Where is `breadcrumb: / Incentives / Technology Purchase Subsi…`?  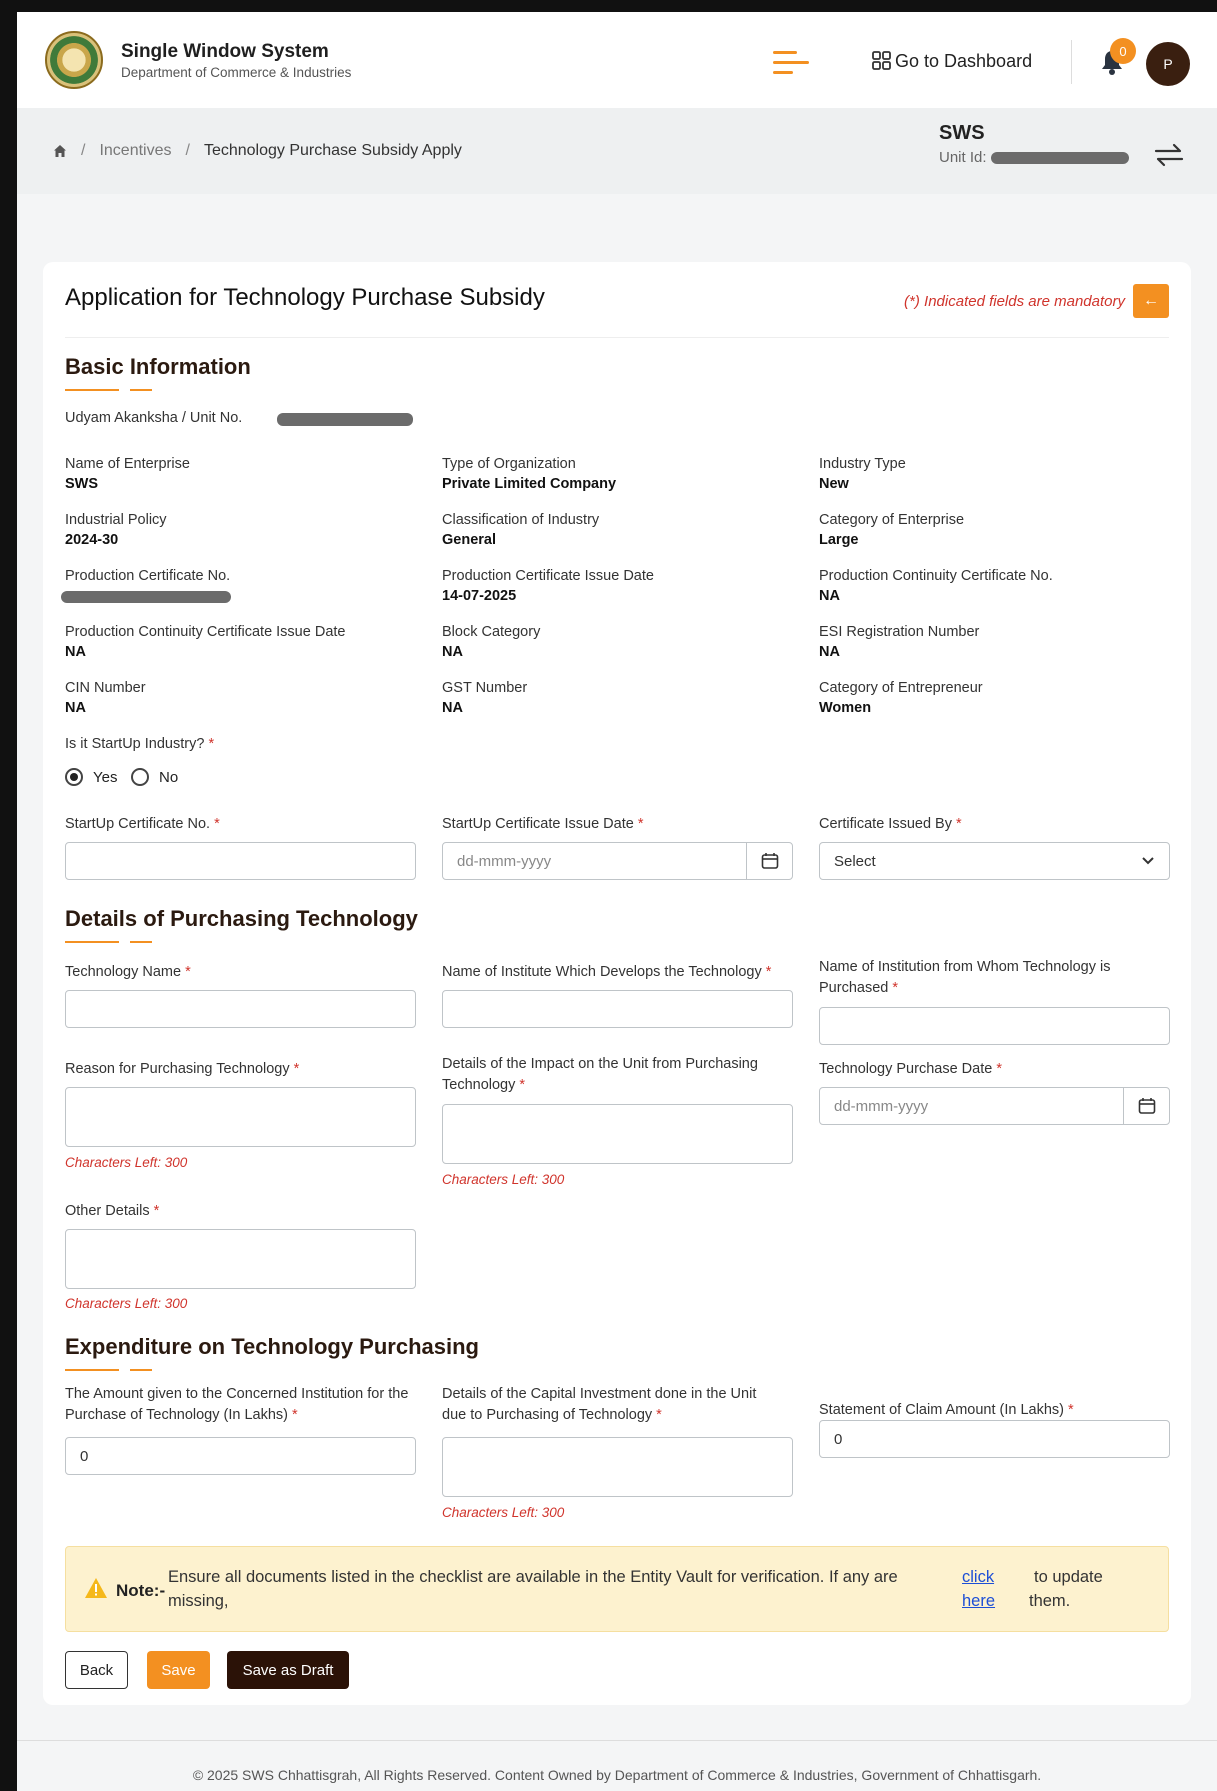
breadcrumb: / Incentives / Technology Purchase Subsi… is located at coordinates (257, 151).